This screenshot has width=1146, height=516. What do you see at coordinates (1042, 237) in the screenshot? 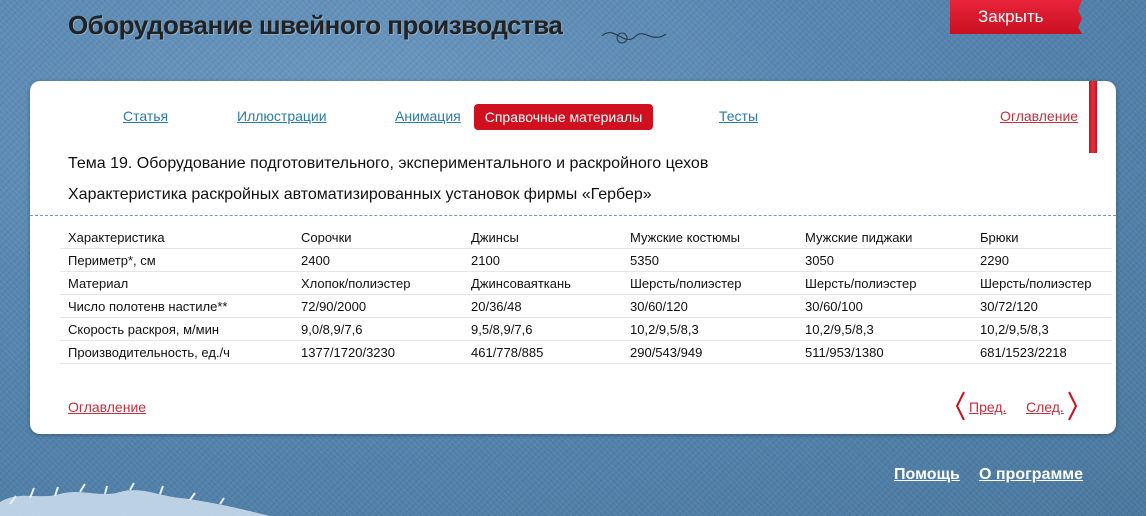
I see `column-header: Брюки` at bounding box center [1042, 237].